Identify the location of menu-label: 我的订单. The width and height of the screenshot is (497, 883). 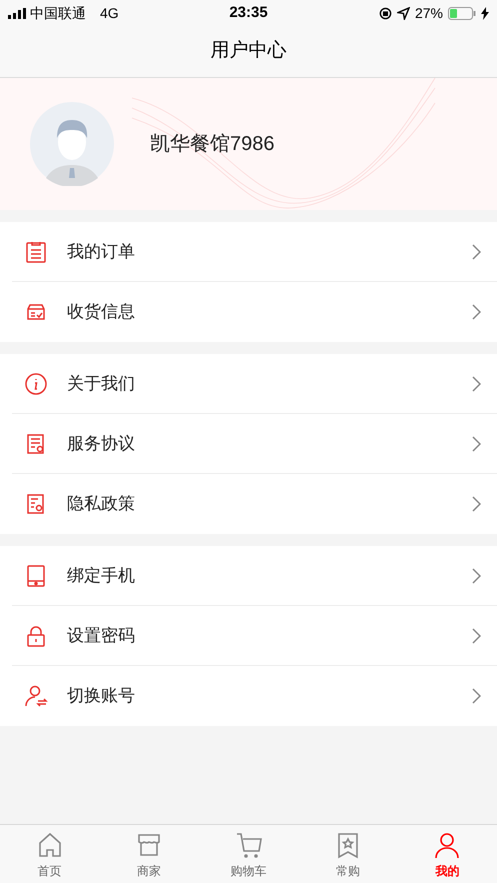
(101, 252).